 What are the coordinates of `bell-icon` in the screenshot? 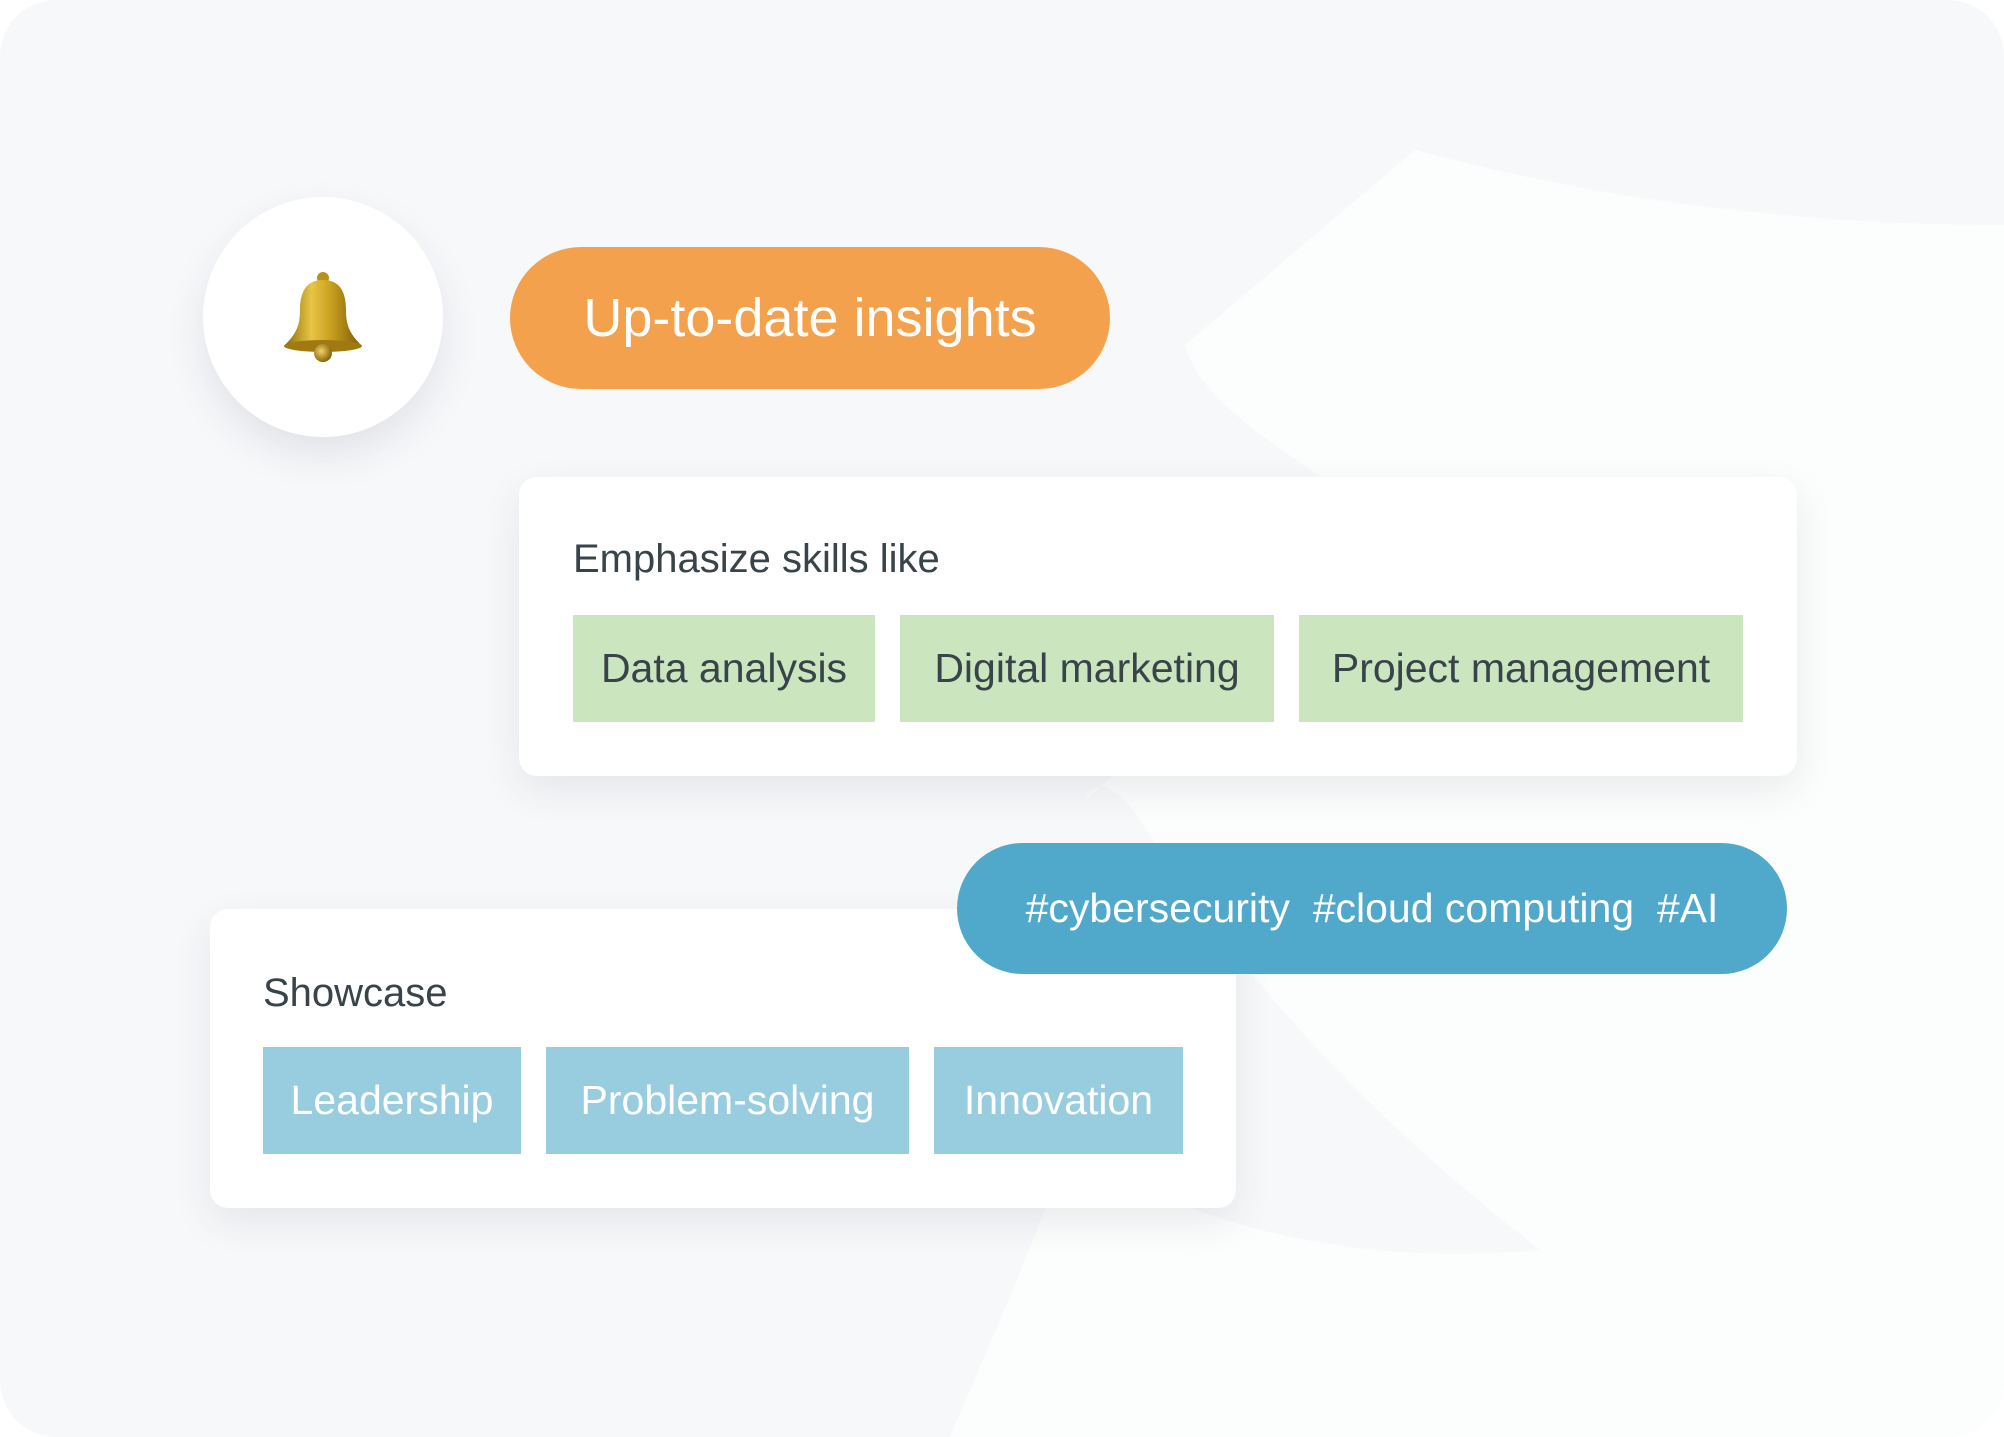 It's located at (323, 317).